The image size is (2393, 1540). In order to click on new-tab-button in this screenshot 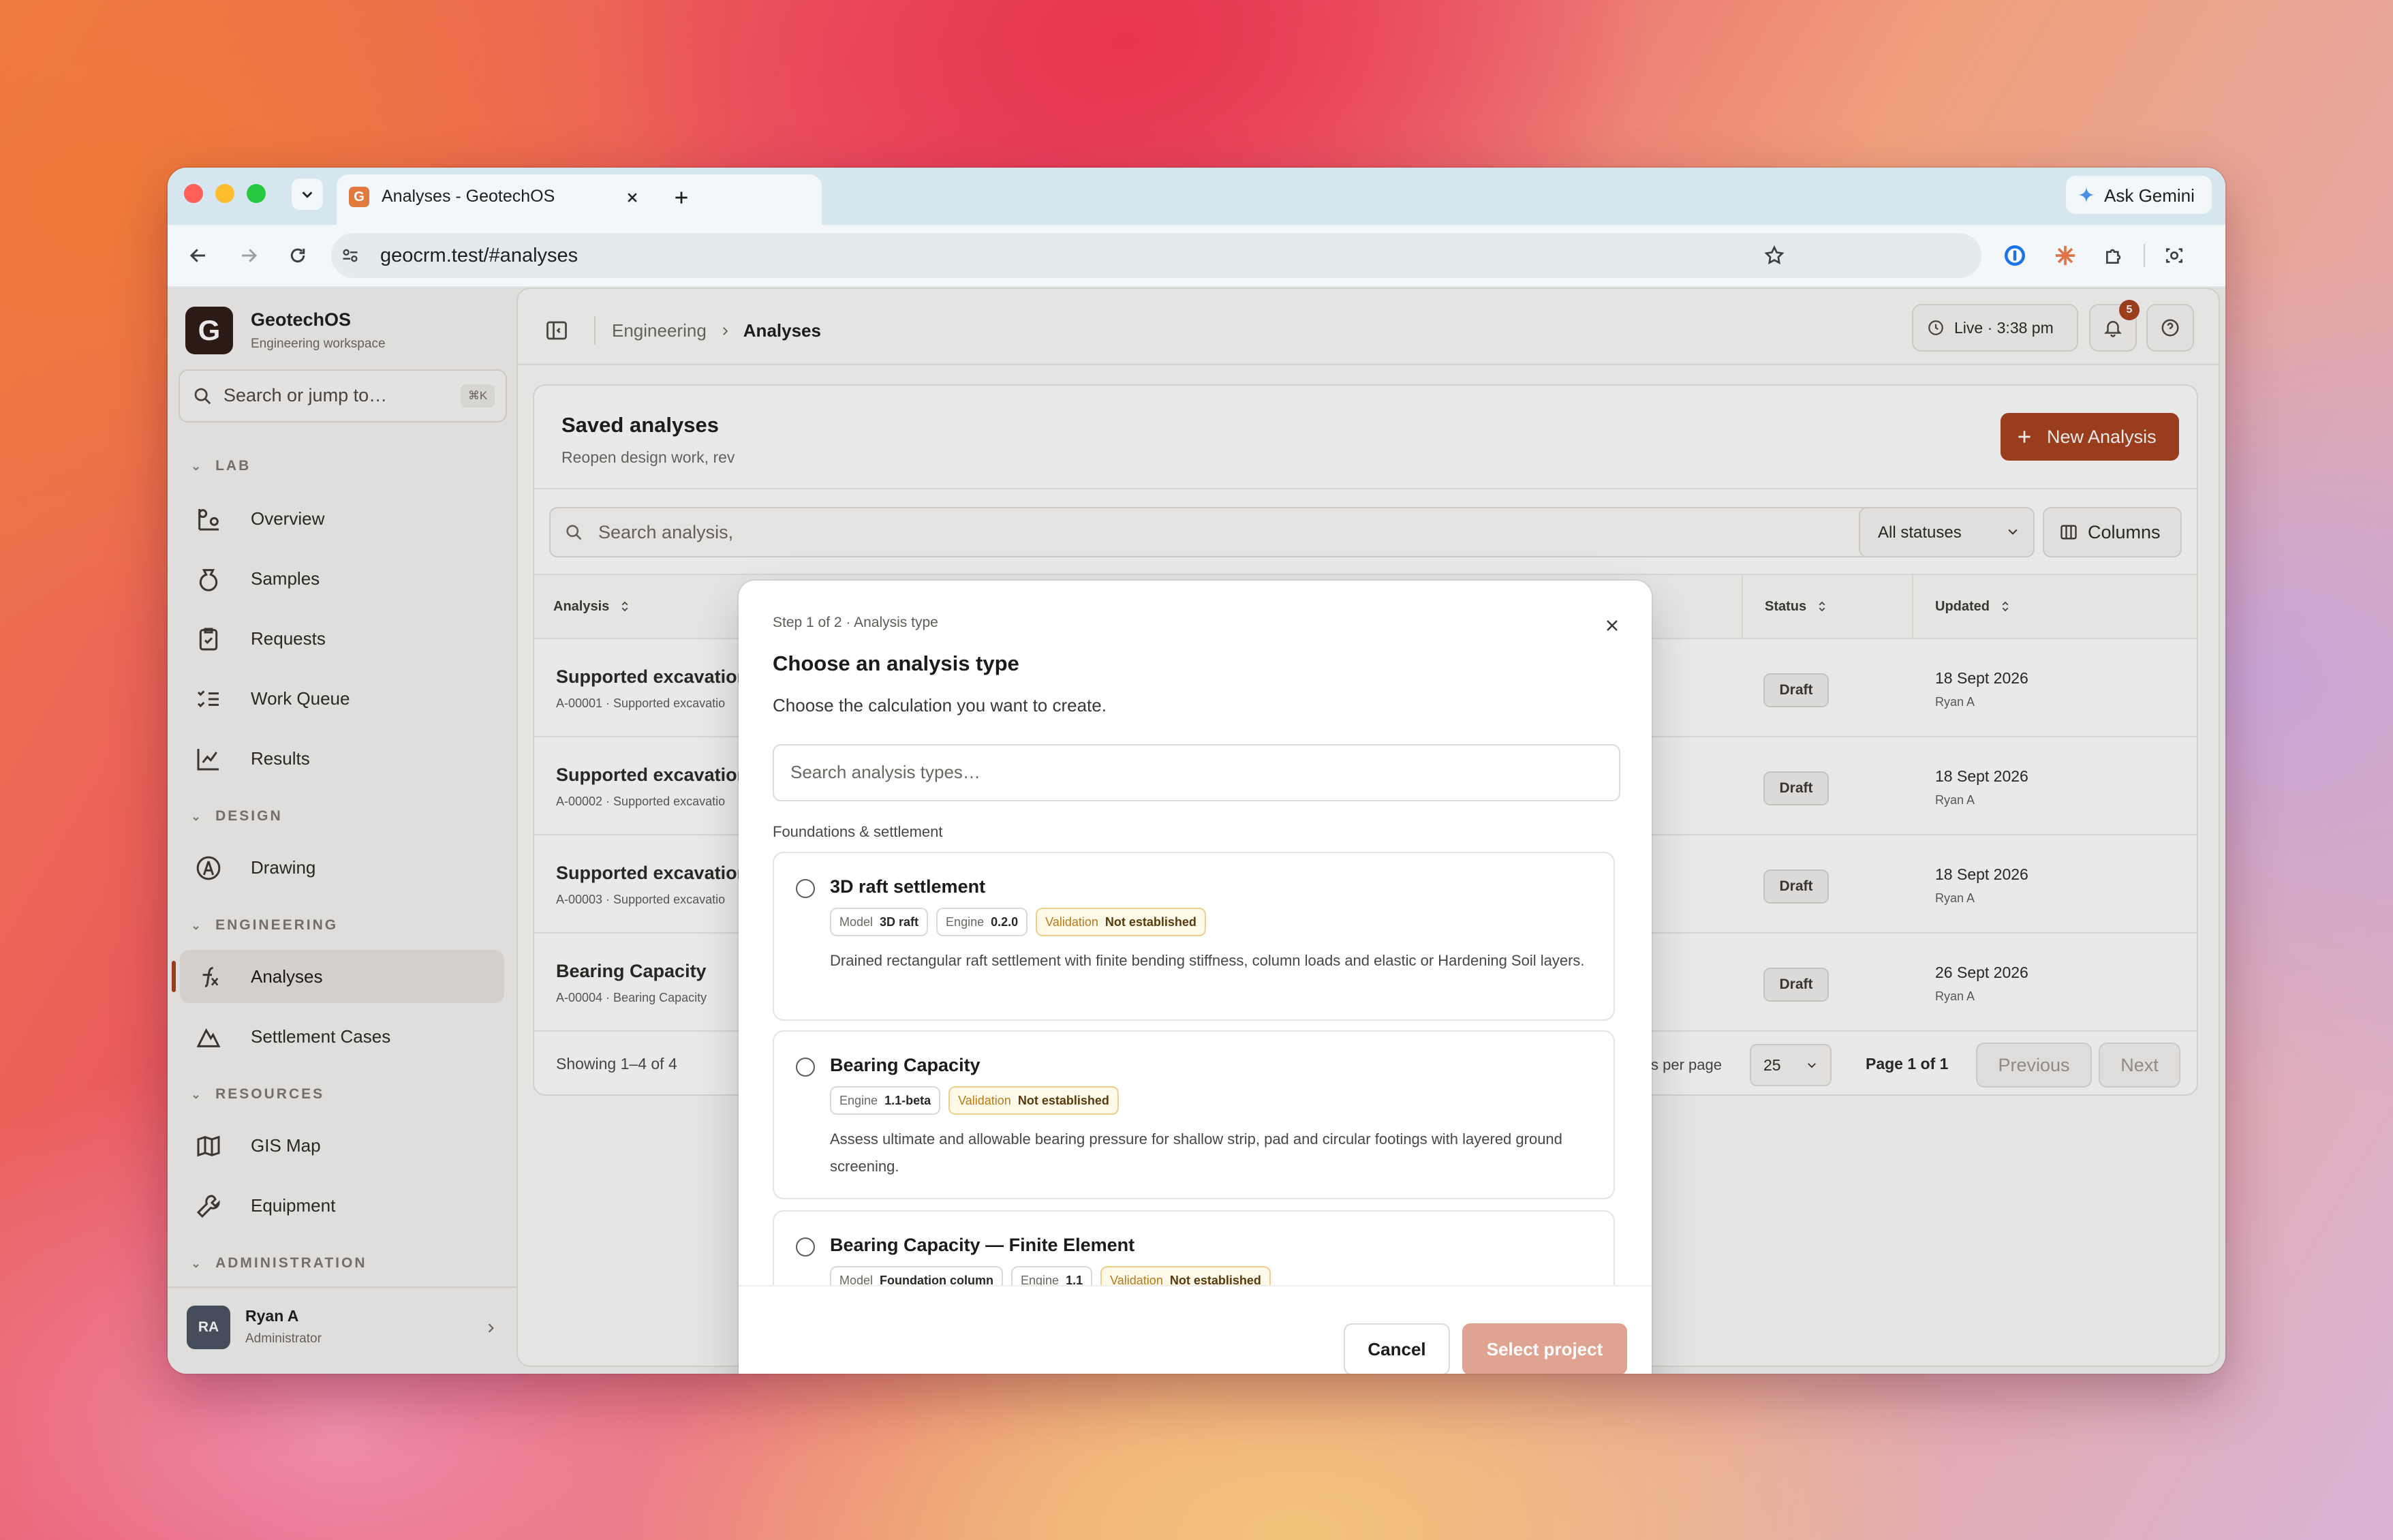, I will do `click(681, 197)`.